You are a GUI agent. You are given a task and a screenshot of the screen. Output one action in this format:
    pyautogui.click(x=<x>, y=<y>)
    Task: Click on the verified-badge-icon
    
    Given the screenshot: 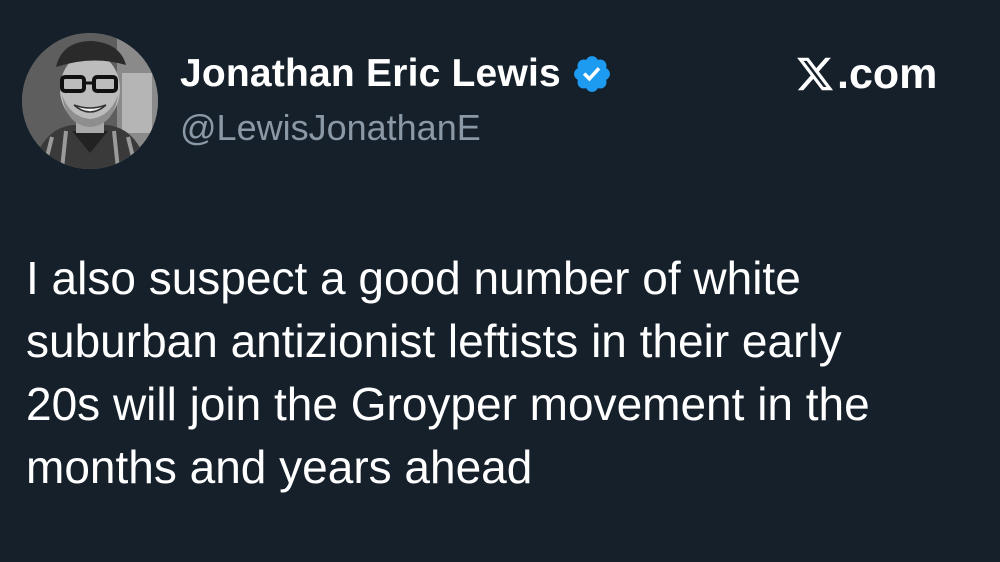 What is the action you would take?
    pyautogui.click(x=592, y=74)
    